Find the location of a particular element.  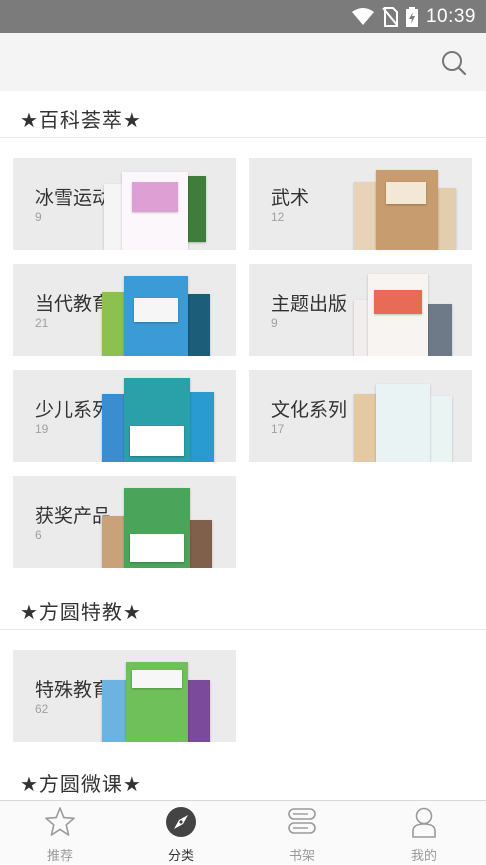

category-name: 当代教育 is located at coordinates (73, 304).